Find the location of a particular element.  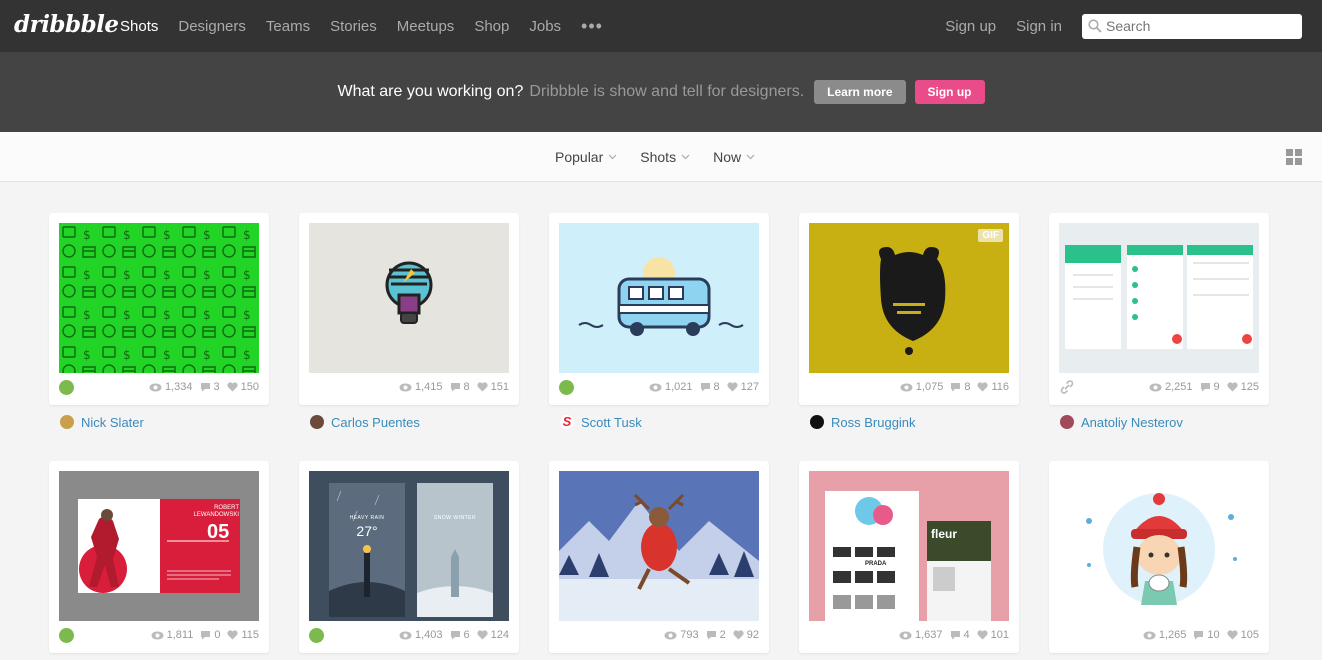

nav-meetups: Meetups is located at coordinates (426, 26).